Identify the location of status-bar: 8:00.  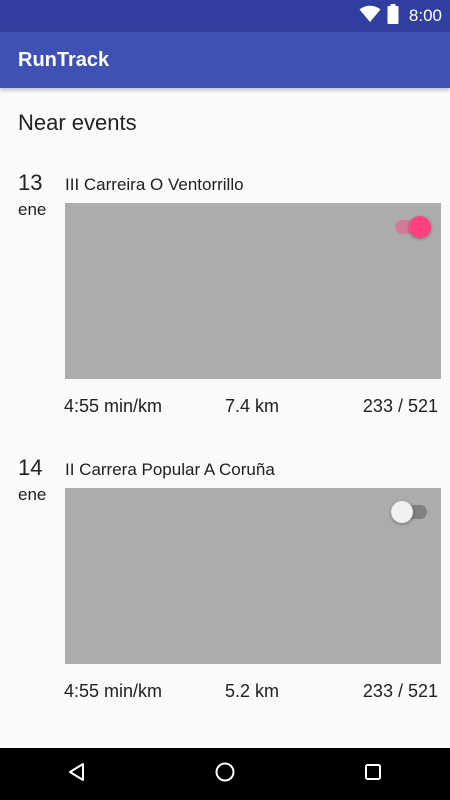
(225, 16).